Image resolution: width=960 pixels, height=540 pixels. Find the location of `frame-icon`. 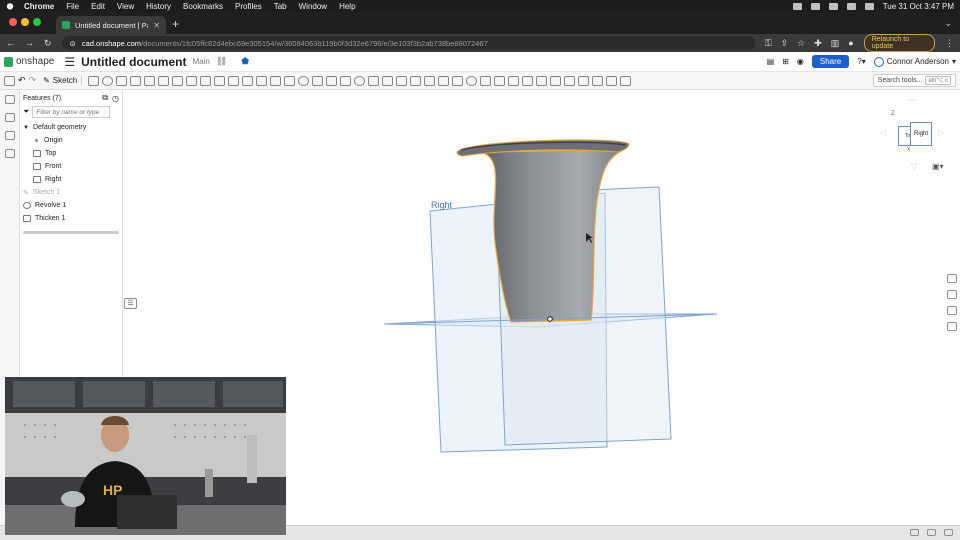

frame-icon is located at coordinates (514, 80).